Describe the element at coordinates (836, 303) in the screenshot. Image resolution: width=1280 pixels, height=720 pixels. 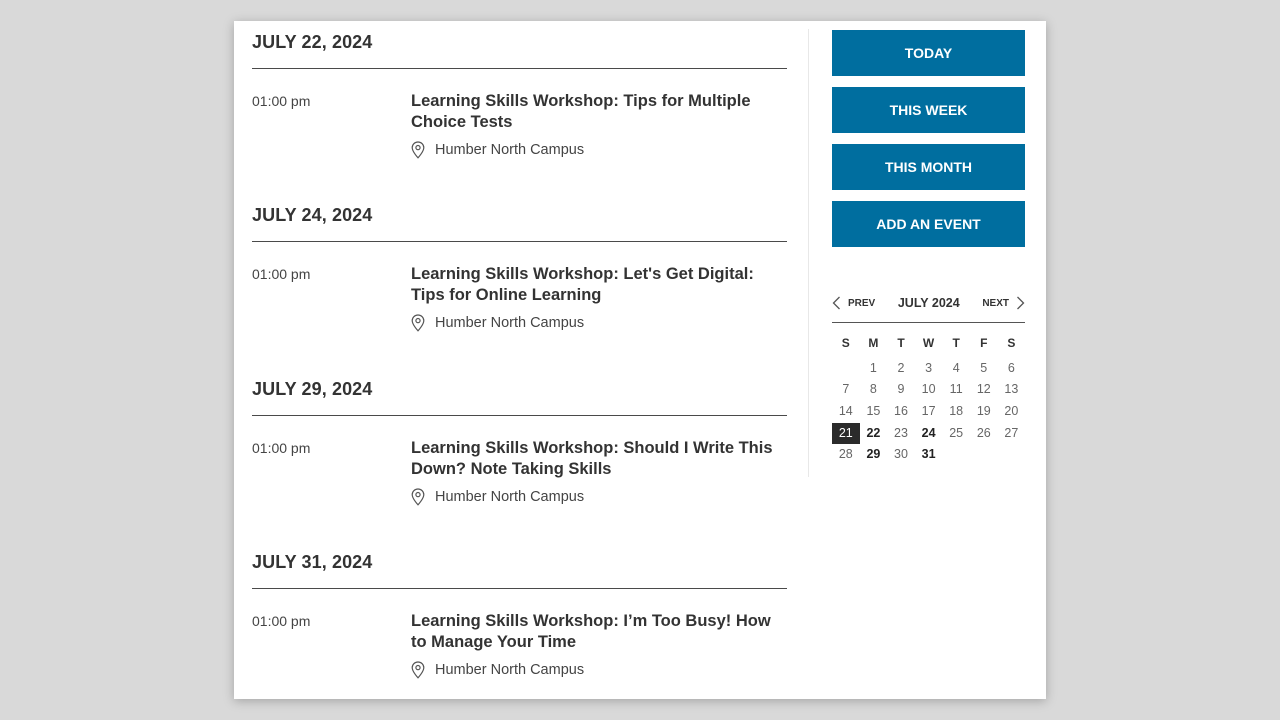
I see `chevron-left-icon` at that location.